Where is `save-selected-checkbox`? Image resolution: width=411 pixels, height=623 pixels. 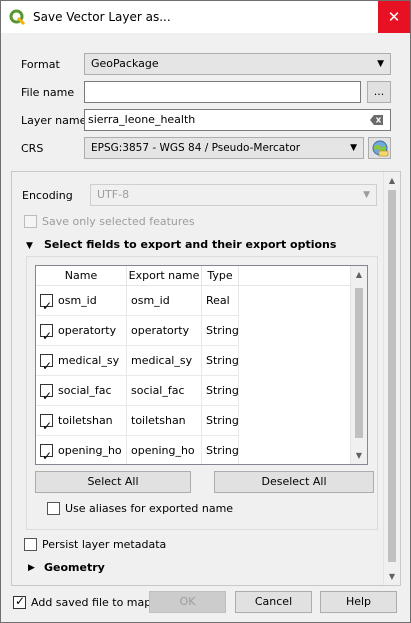
save-selected-checkbox is located at coordinates (30, 221).